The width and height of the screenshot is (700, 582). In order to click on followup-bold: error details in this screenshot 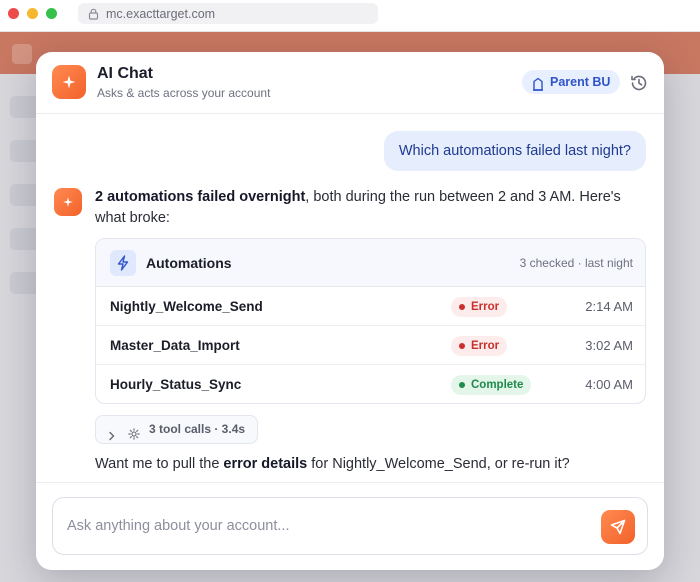, I will do `click(265, 464)`.